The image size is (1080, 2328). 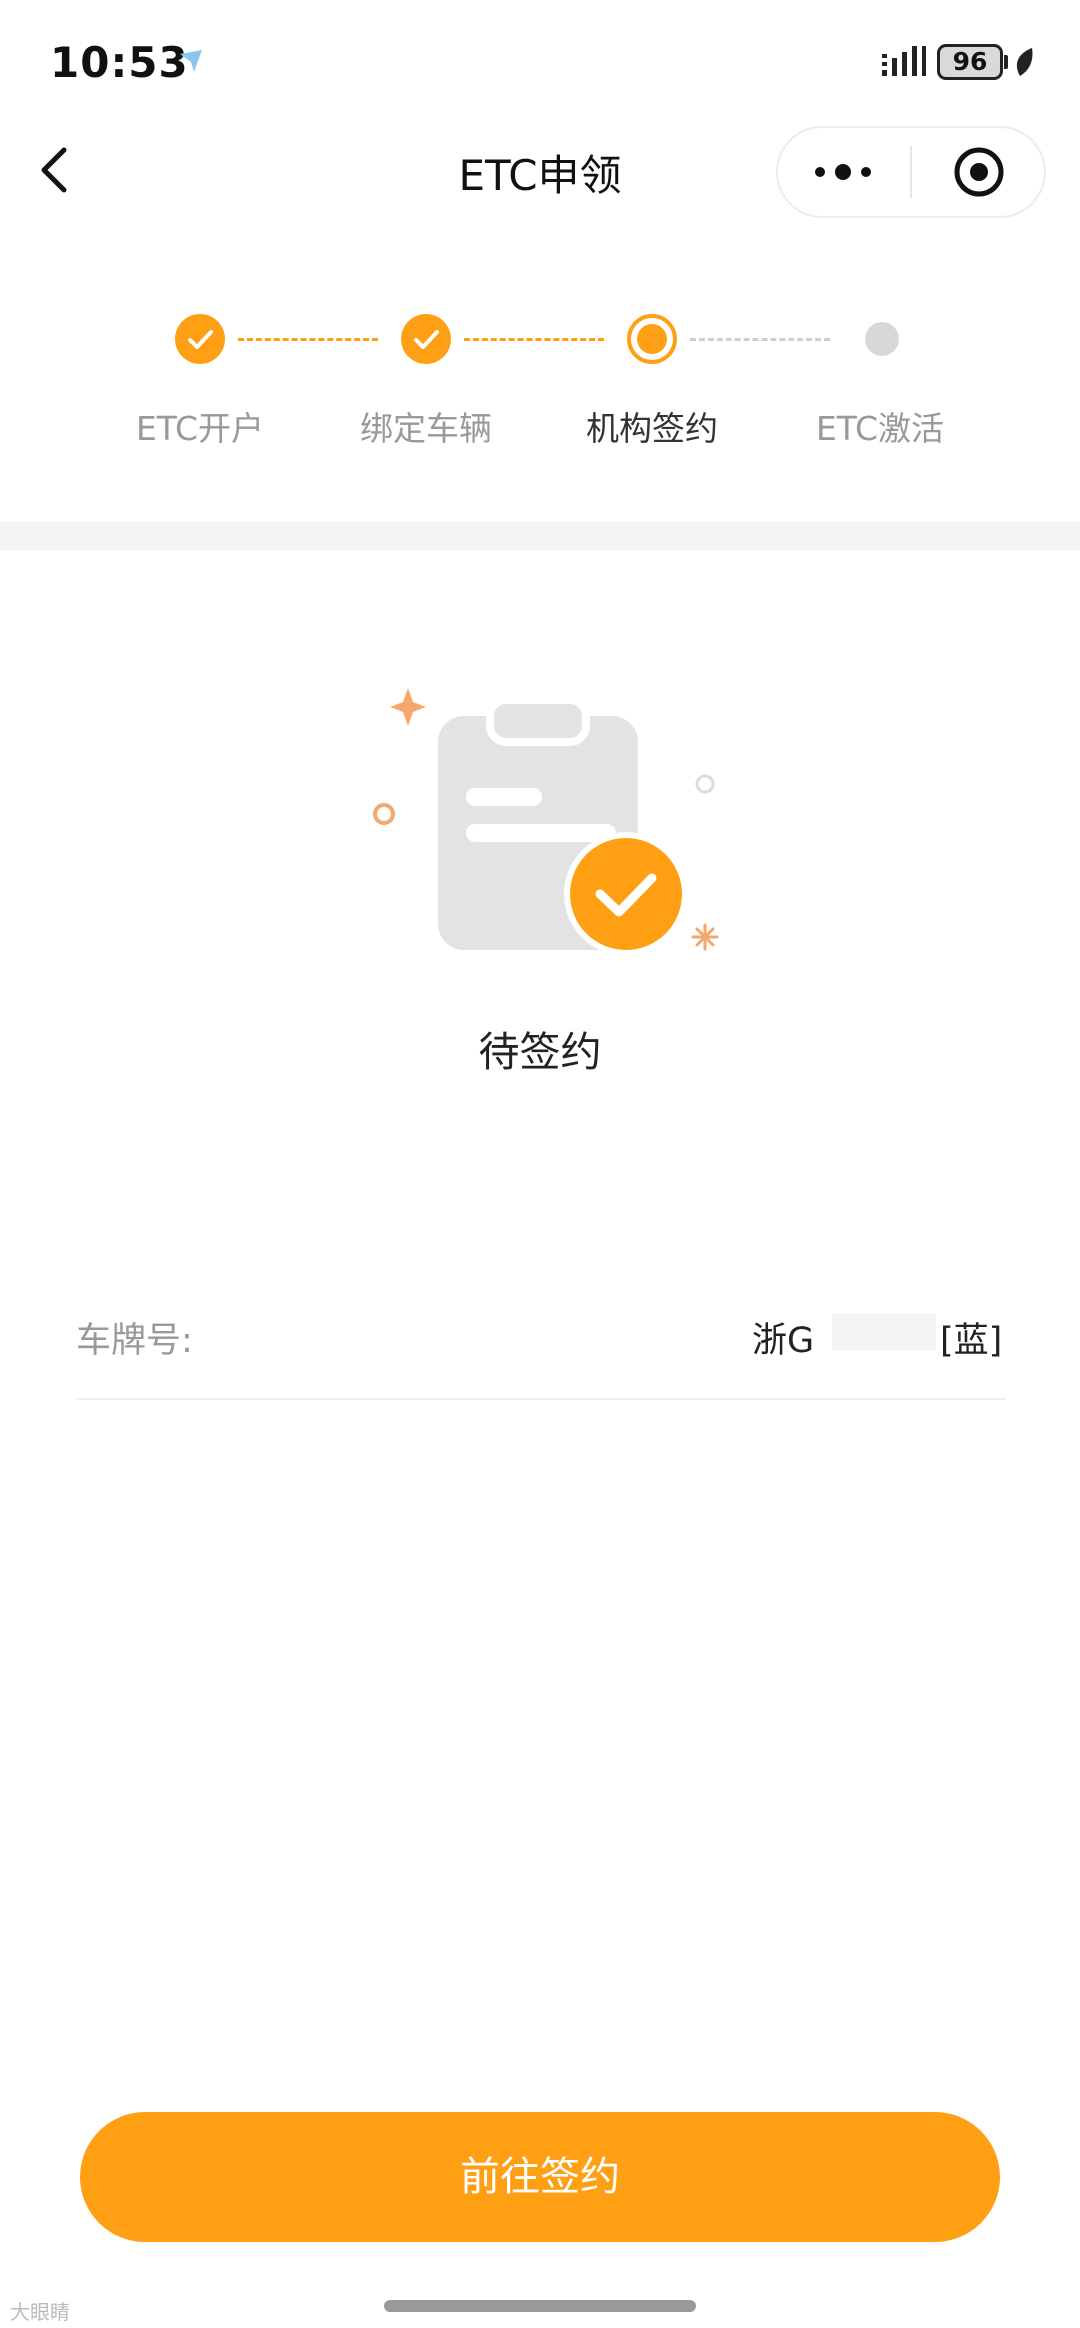 I want to click on step-4-pending-icon, so click(x=882, y=339).